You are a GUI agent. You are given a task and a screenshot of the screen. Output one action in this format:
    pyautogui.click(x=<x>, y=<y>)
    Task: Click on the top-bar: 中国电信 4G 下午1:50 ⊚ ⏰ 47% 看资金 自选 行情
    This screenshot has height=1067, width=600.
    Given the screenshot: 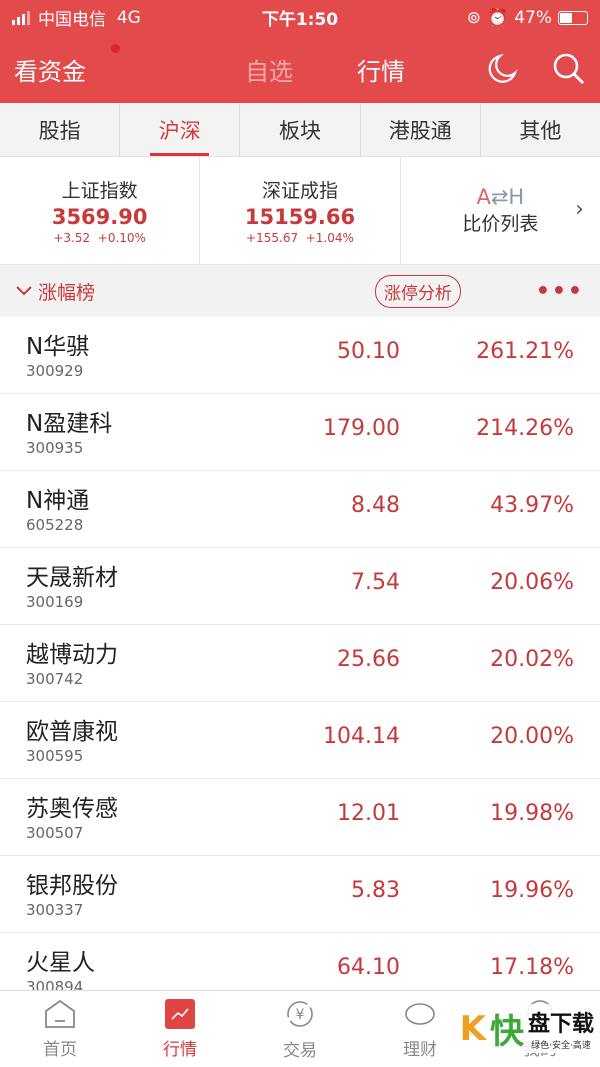 What is the action you would take?
    pyautogui.click(x=300, y=51)
    